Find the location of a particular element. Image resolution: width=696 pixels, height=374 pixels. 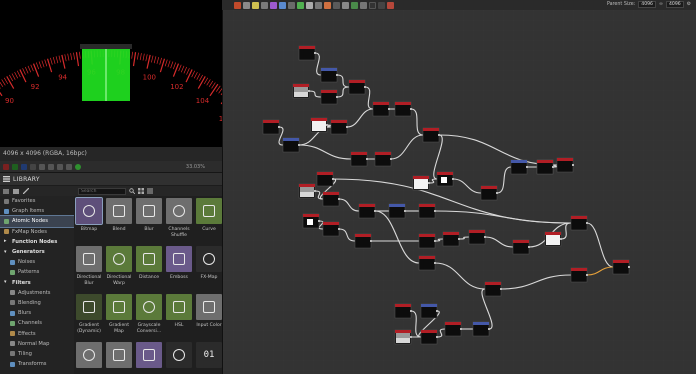

link-icon: ∞ is located at coordinates (661, 4).